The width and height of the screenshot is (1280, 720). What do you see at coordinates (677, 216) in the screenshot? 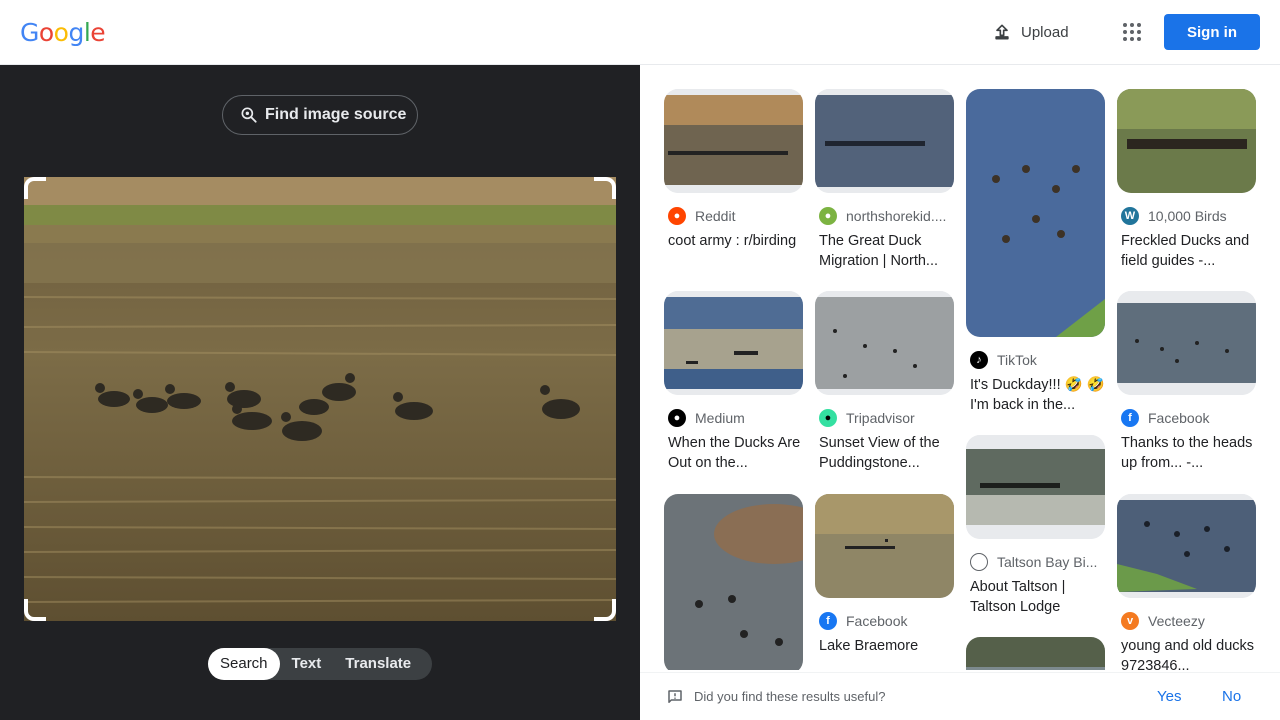
I see `reddit-icon: ●` at bounding box center [677, 216].